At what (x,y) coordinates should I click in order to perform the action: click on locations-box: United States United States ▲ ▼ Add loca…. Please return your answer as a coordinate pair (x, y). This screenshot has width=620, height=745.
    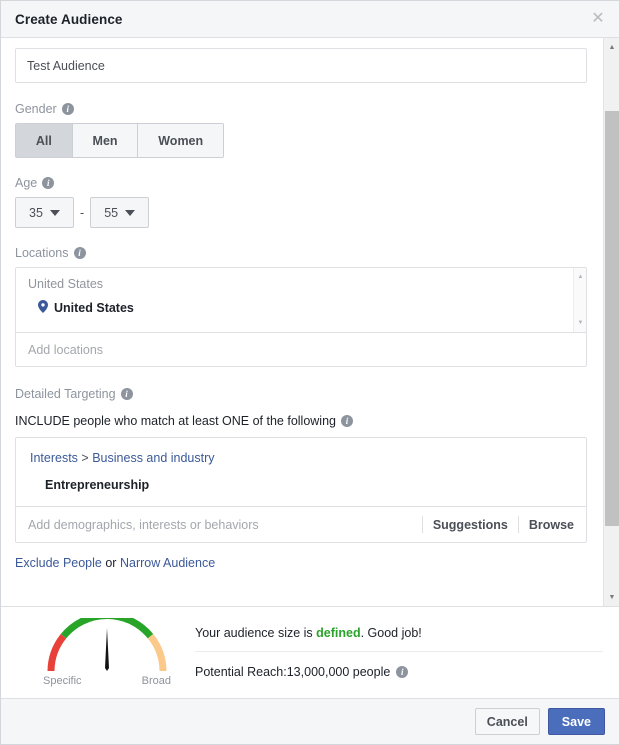
    Looking at the image, I should click on (301, 317).